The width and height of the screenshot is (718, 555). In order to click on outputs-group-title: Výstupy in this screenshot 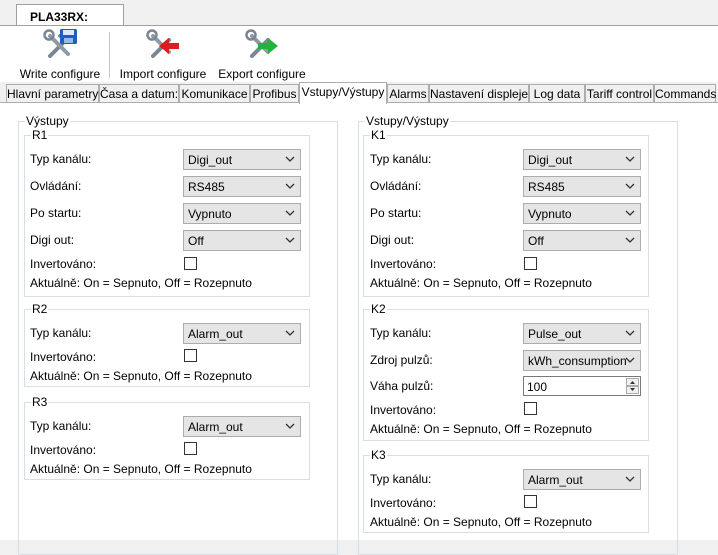, I will do `click(47, 121)`.